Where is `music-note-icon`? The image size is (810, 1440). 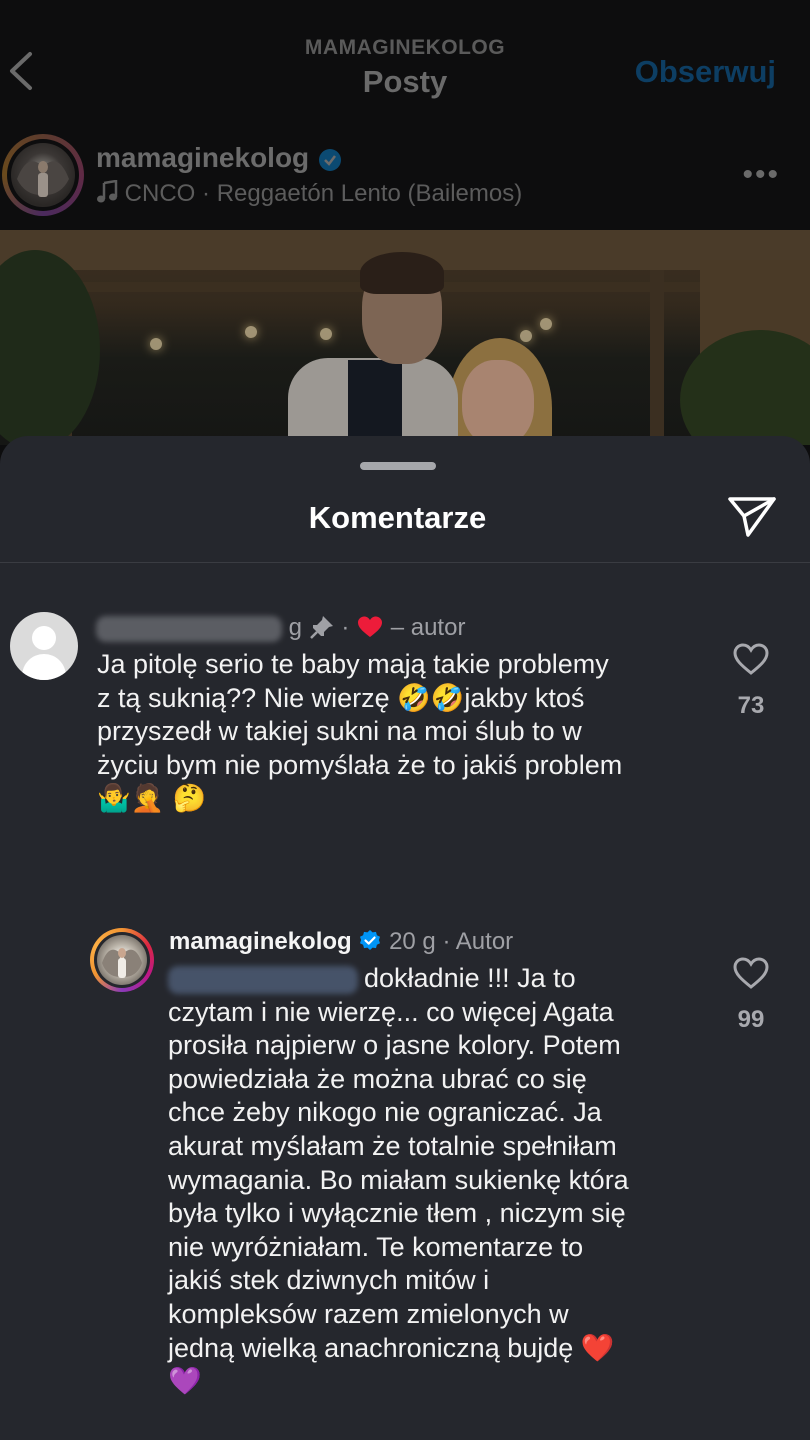
music-note-icon is located at coordinates (107, 191).